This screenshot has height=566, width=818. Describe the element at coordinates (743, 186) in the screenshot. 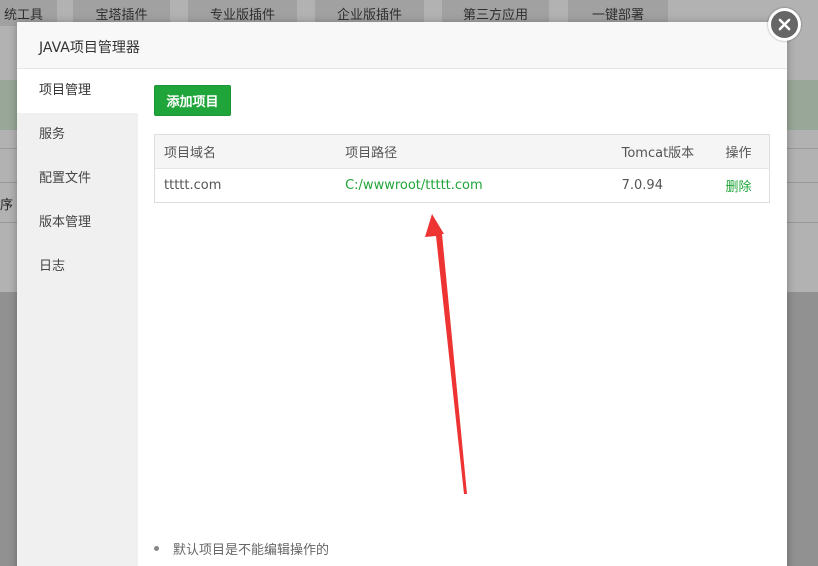

I see `delete-link: 删除` at that location.